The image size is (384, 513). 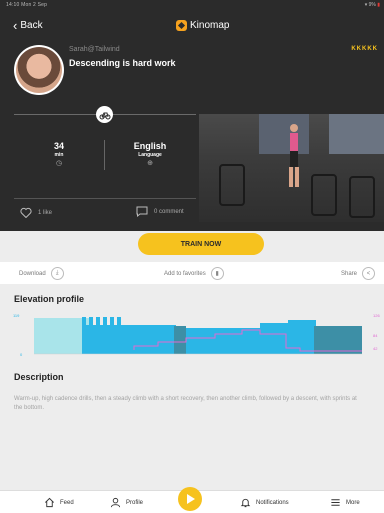 I want to click on difficulty-rating: KKKKK, so click(x=364, y=49).